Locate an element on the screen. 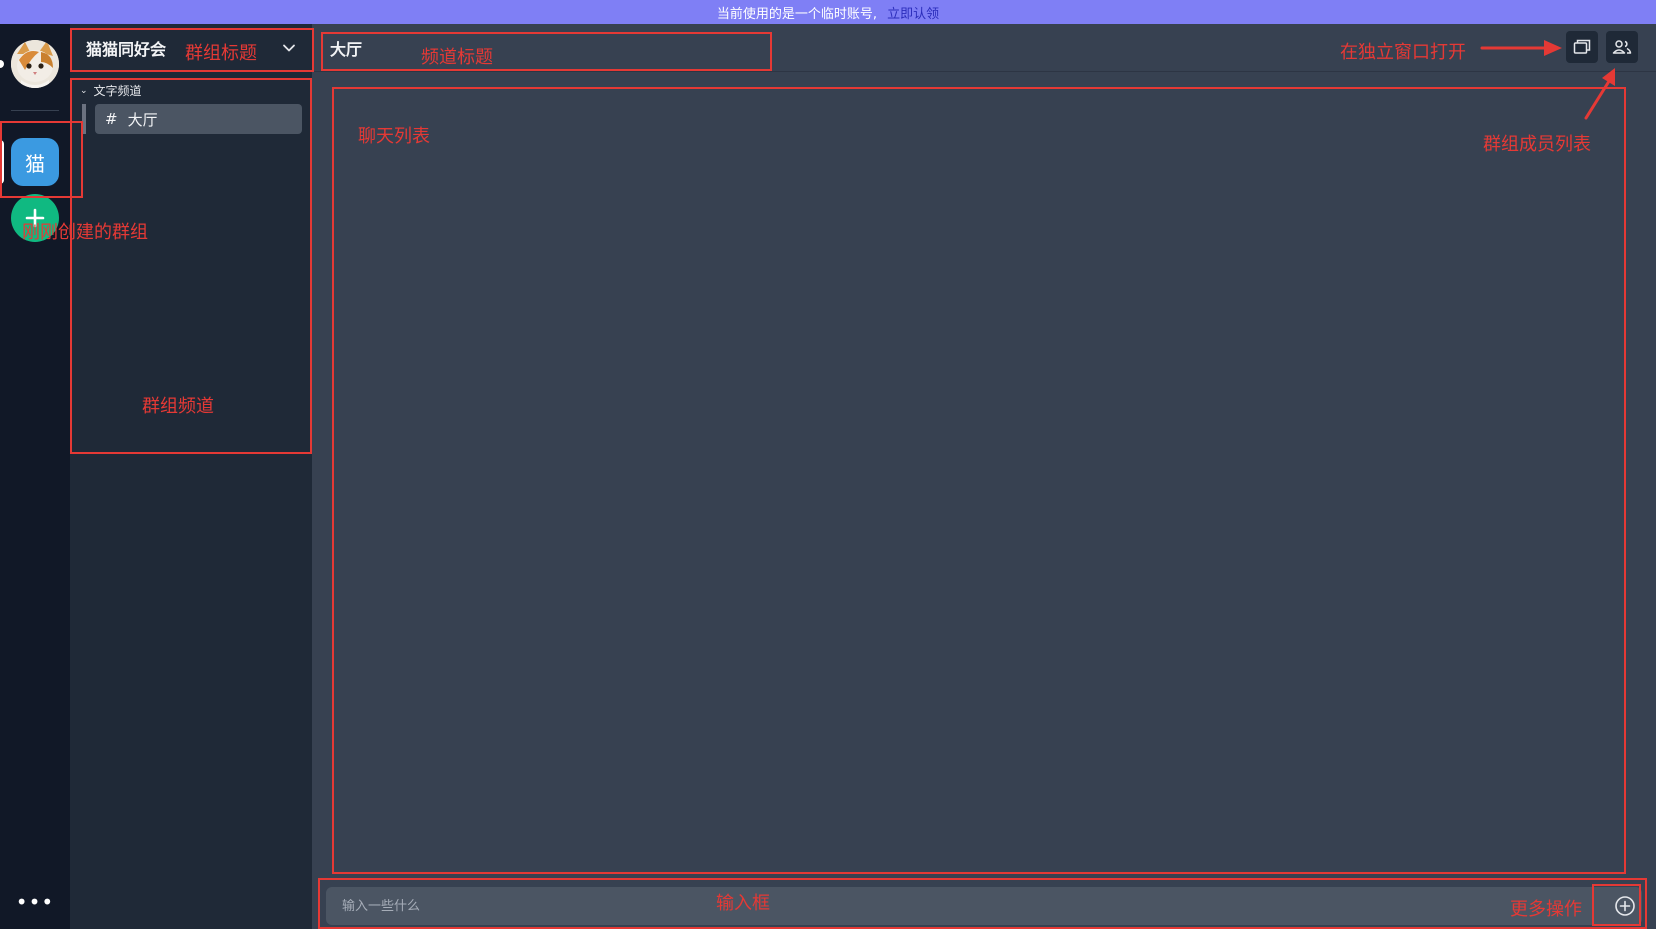  arrowhead-open-window is located at coordinates (1553, 48).